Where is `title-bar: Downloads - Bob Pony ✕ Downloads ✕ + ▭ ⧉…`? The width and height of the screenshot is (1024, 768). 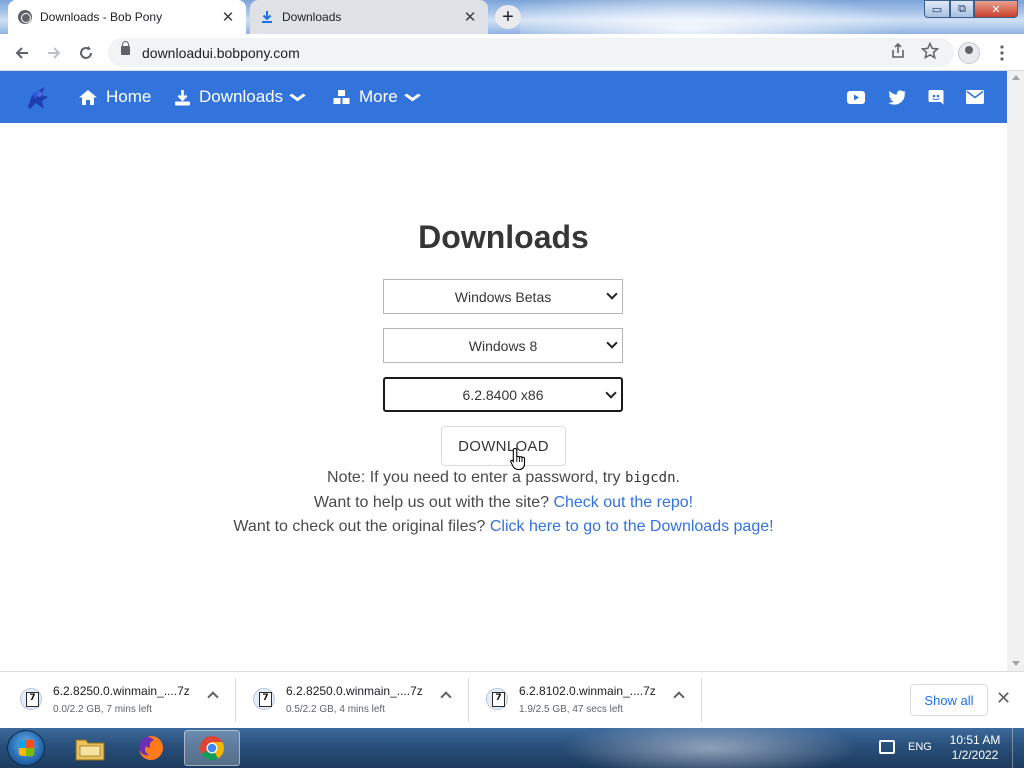
title-bar: Downloads - Bob Pony ✕ Downloads ✕ + ▭ ⧉… is located at coordinates (512, 17).